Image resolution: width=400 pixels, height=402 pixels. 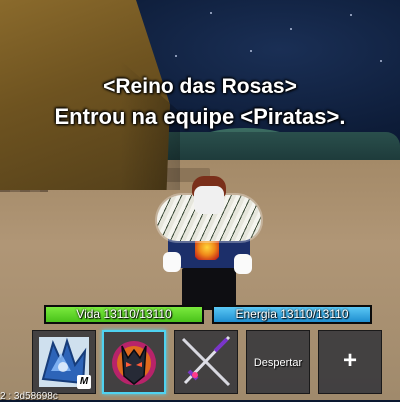 I want to click on mastery-badge: M, so click(x=84, y=382).